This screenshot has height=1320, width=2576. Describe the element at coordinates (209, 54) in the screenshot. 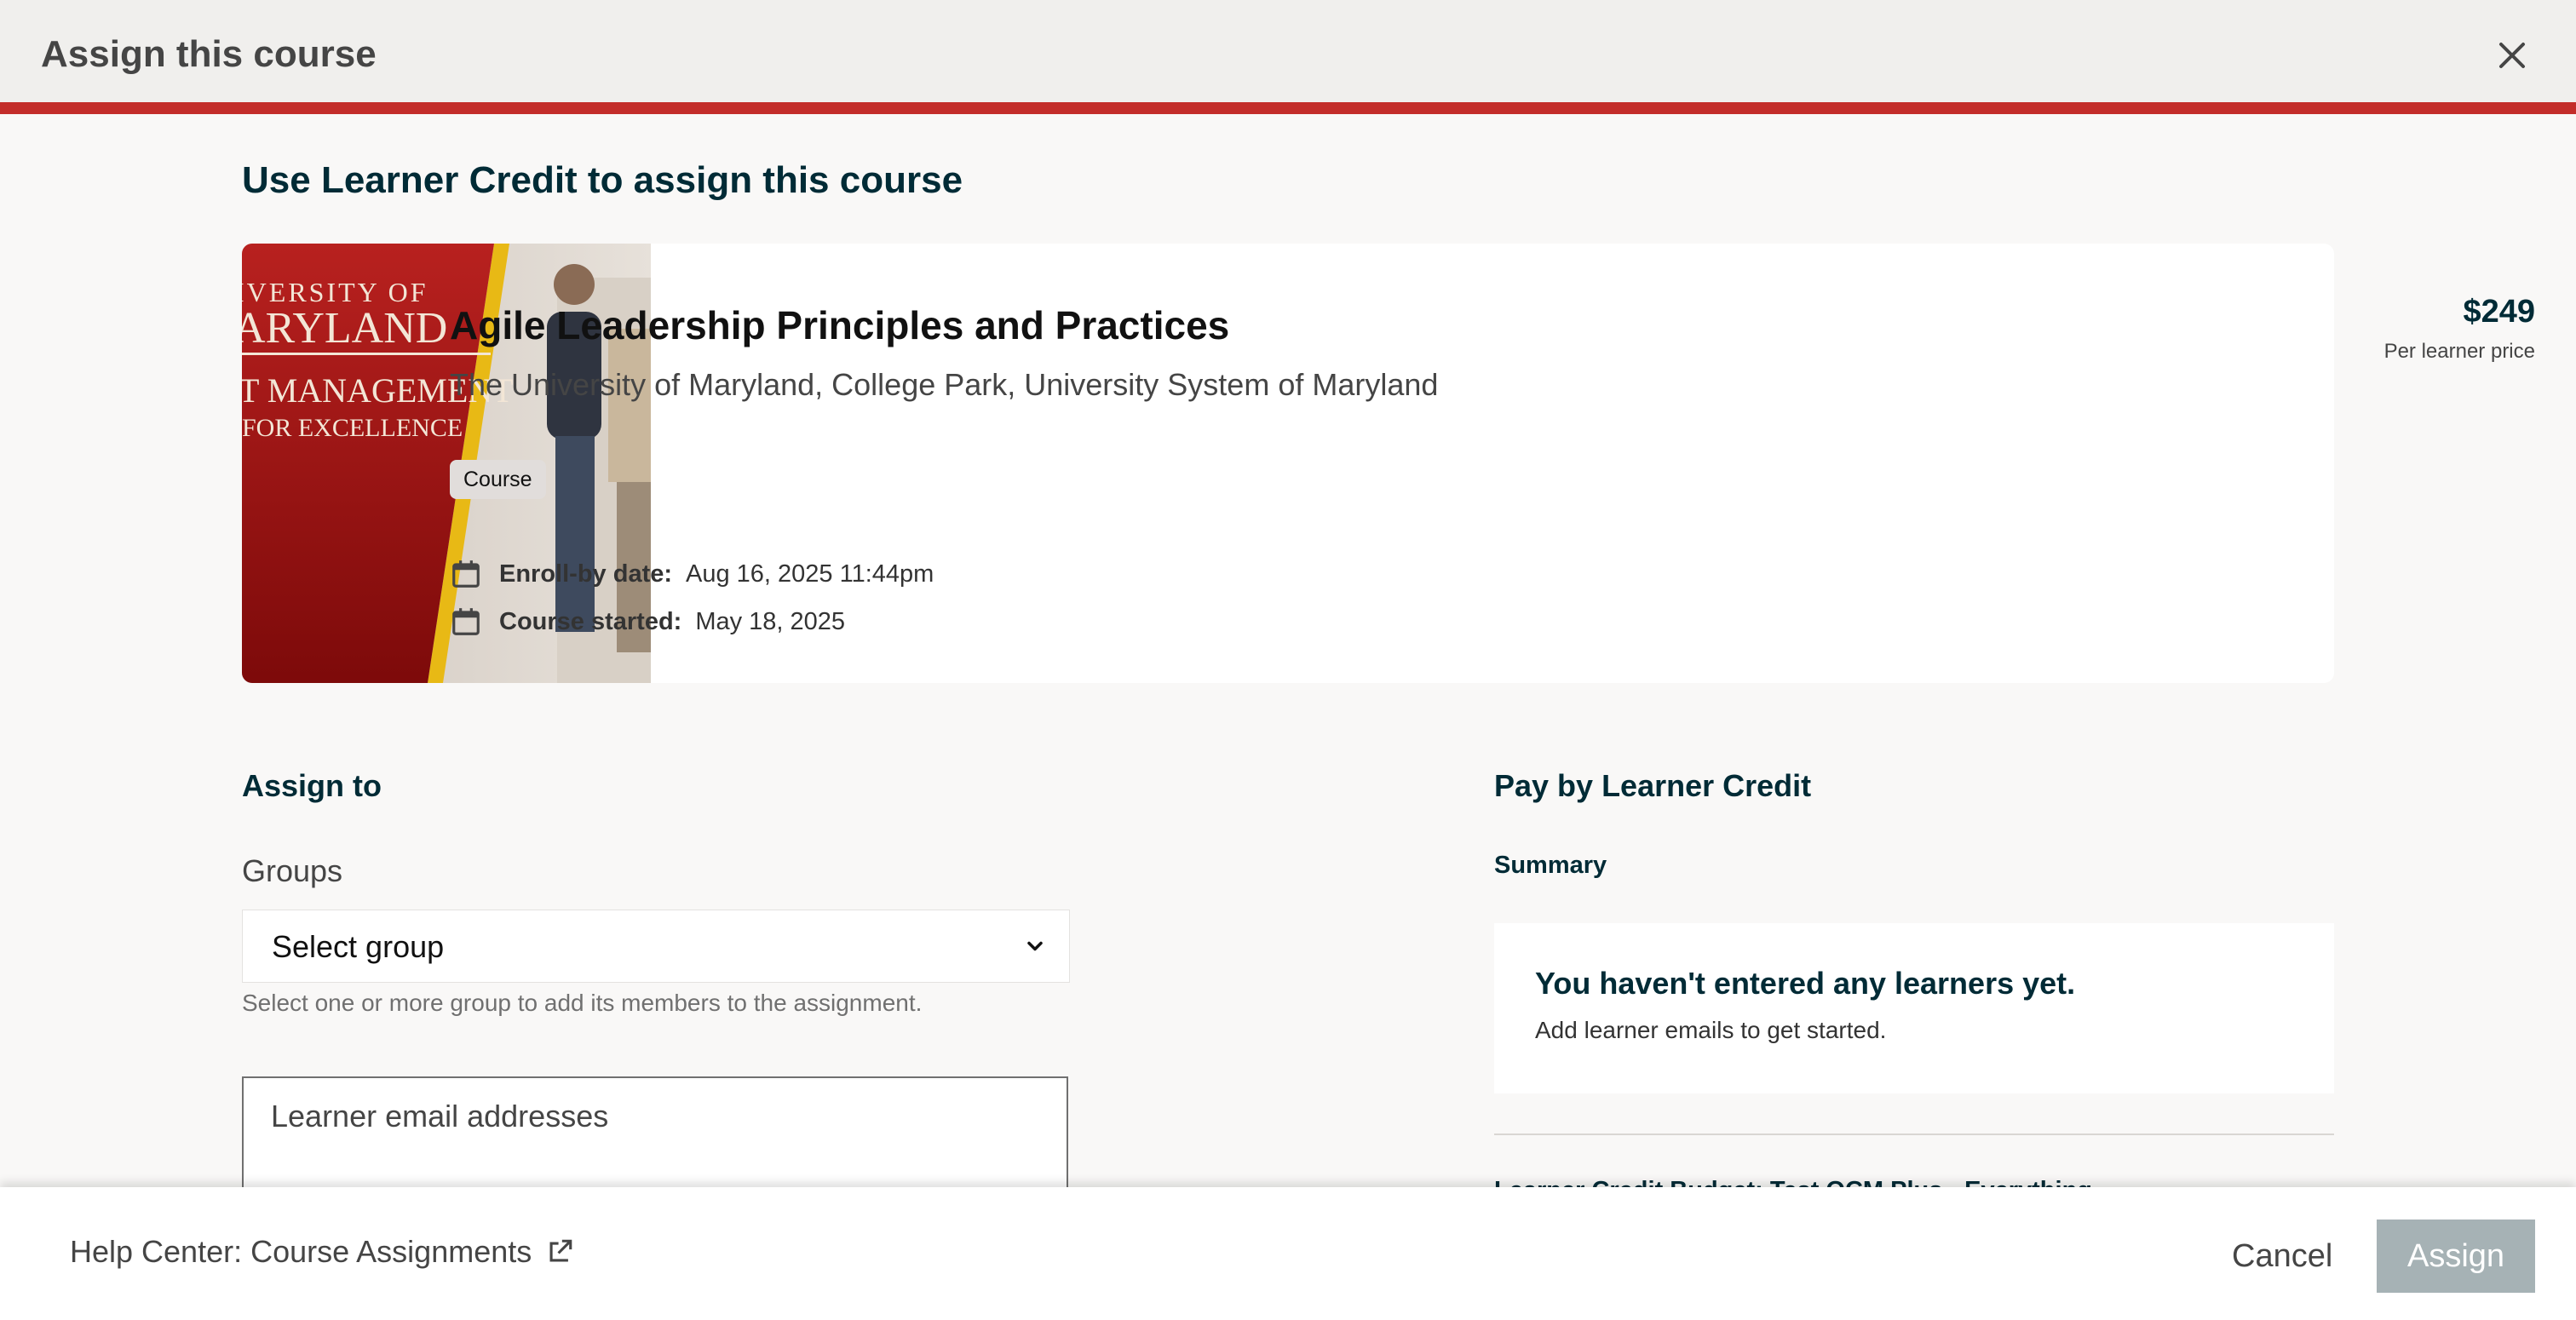

I see `modal-title: Assign this course` at that location.